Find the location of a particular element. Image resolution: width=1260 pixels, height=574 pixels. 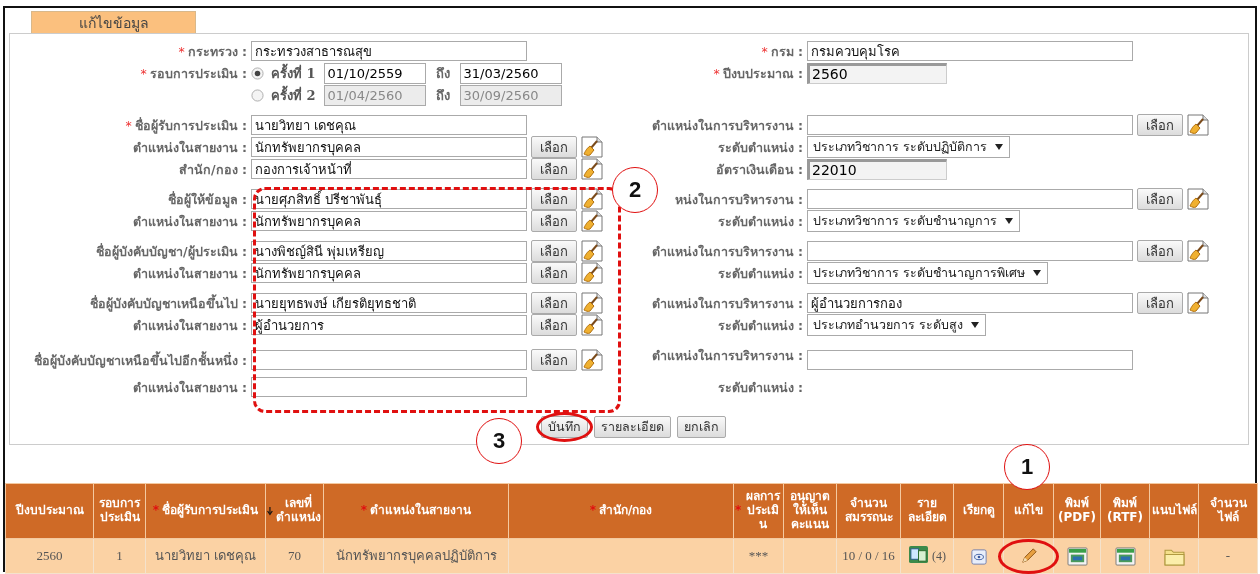

date-field: 01/10/2559 is located at coordinates (374, 73).